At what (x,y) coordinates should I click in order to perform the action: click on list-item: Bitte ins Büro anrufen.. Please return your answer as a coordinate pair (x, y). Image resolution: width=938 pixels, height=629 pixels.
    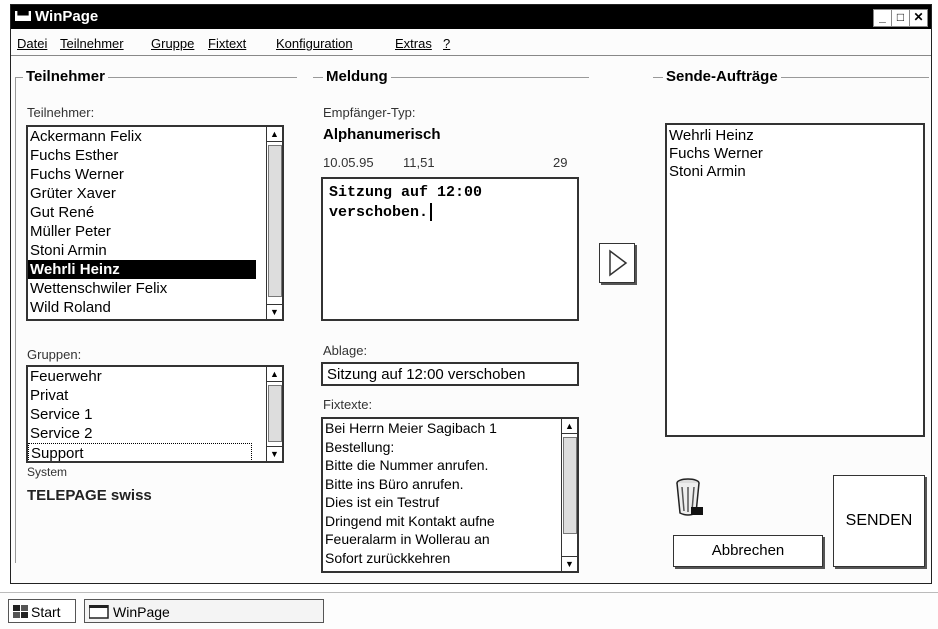
    Looking at the image, I should click on (436, 484).